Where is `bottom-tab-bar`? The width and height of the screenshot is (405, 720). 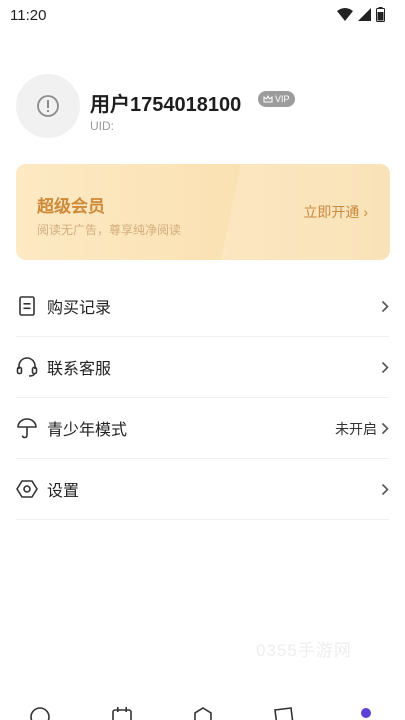
bottom-tab-bar is located at coordinates (202, 713).